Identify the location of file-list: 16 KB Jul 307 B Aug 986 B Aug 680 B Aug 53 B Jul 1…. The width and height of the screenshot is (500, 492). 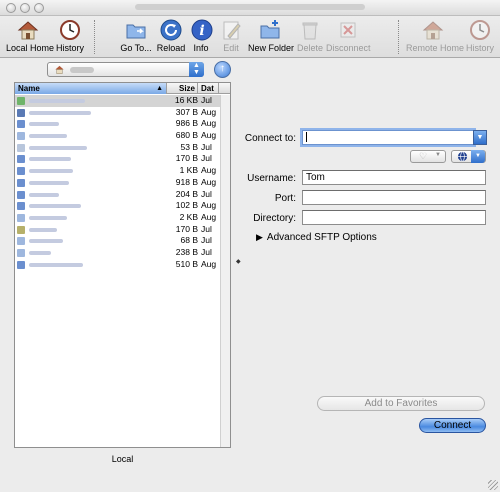
(117, 182).